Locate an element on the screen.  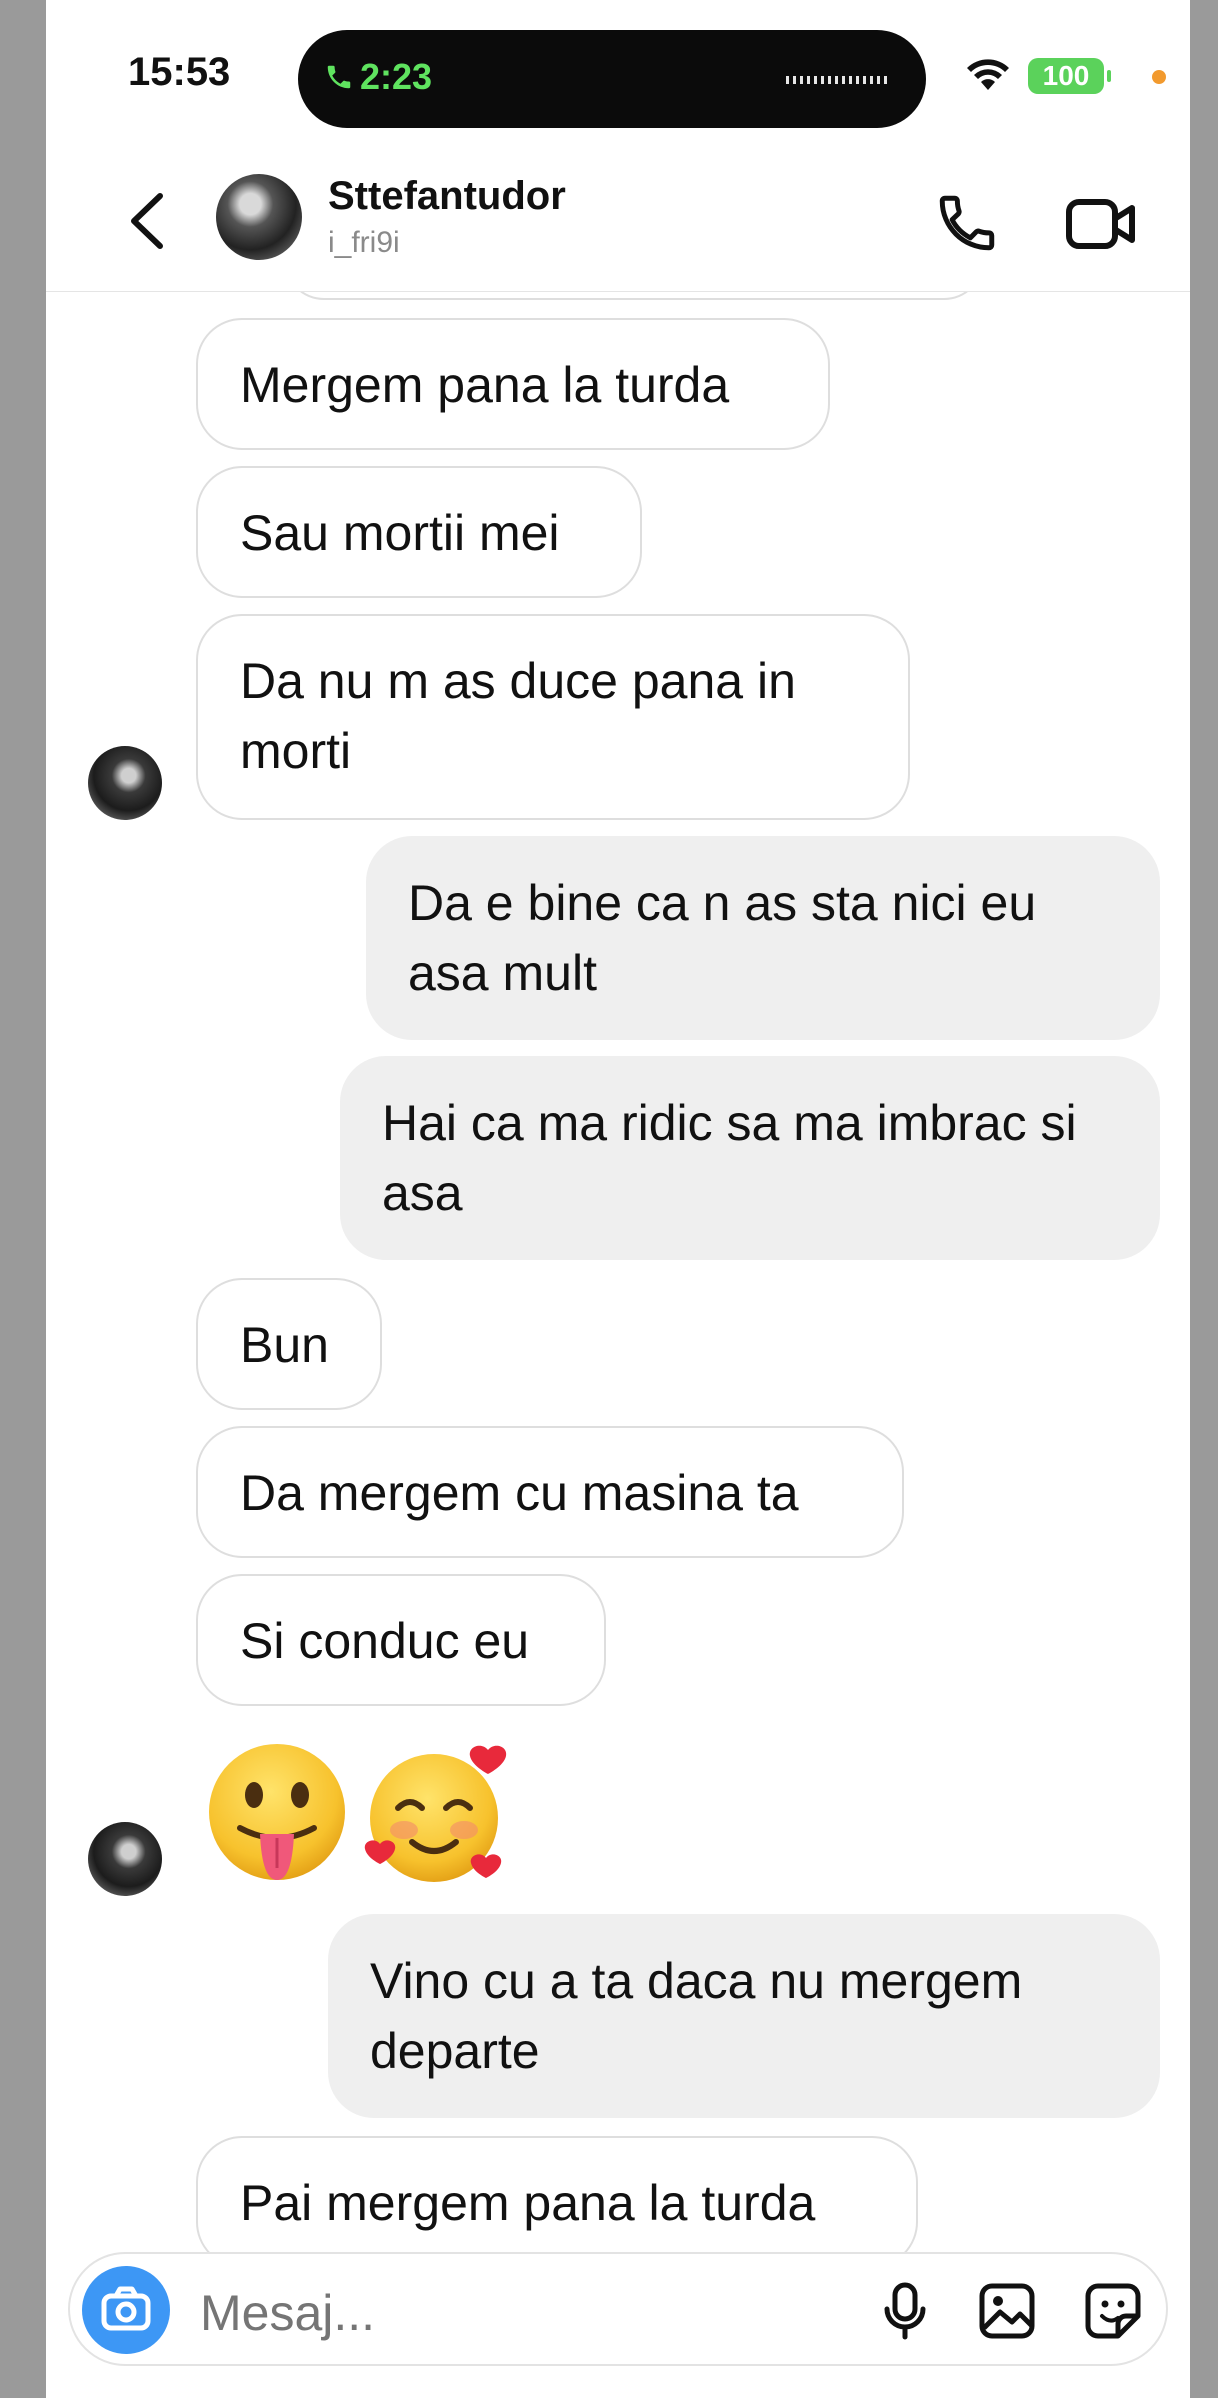
active-call-indicator: 2:23 is located at coordinates (378, 77).